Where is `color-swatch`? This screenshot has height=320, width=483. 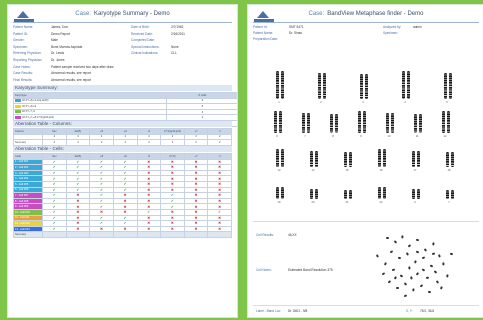 color-swatch is located at coordinates (18, 118).